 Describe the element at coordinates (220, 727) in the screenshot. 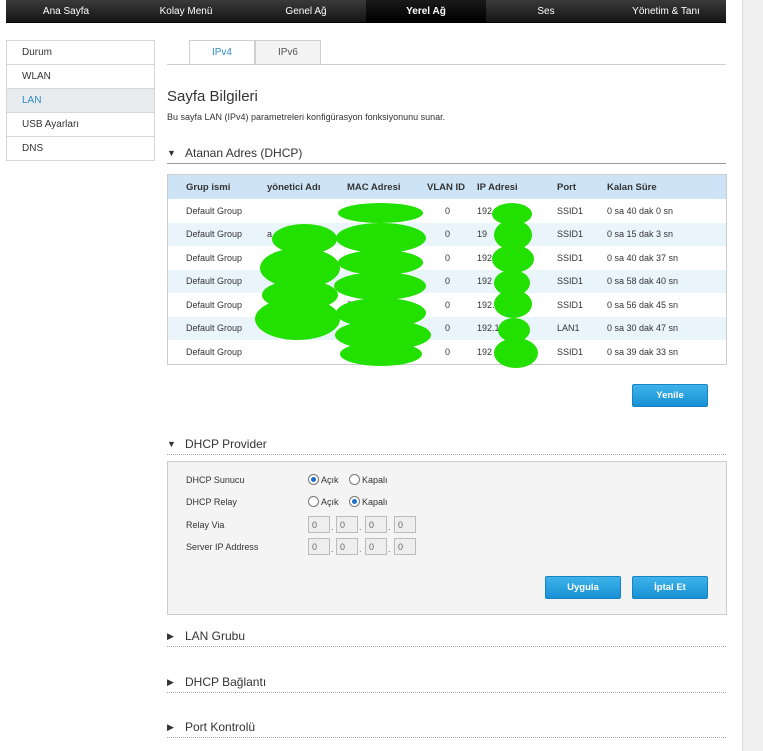

I see `section-title: Port Kontrolü` at that location.